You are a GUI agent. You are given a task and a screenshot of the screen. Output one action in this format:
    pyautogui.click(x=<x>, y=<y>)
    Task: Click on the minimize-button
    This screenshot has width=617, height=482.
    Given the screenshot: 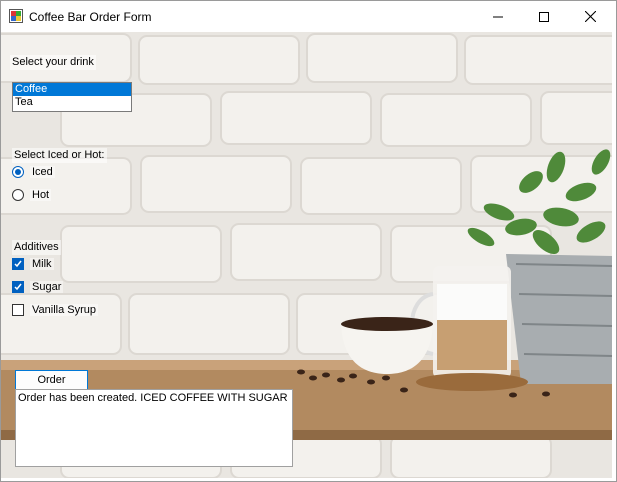 What is the action you would take?
    pyautogui.click(x=498, y=16)
    